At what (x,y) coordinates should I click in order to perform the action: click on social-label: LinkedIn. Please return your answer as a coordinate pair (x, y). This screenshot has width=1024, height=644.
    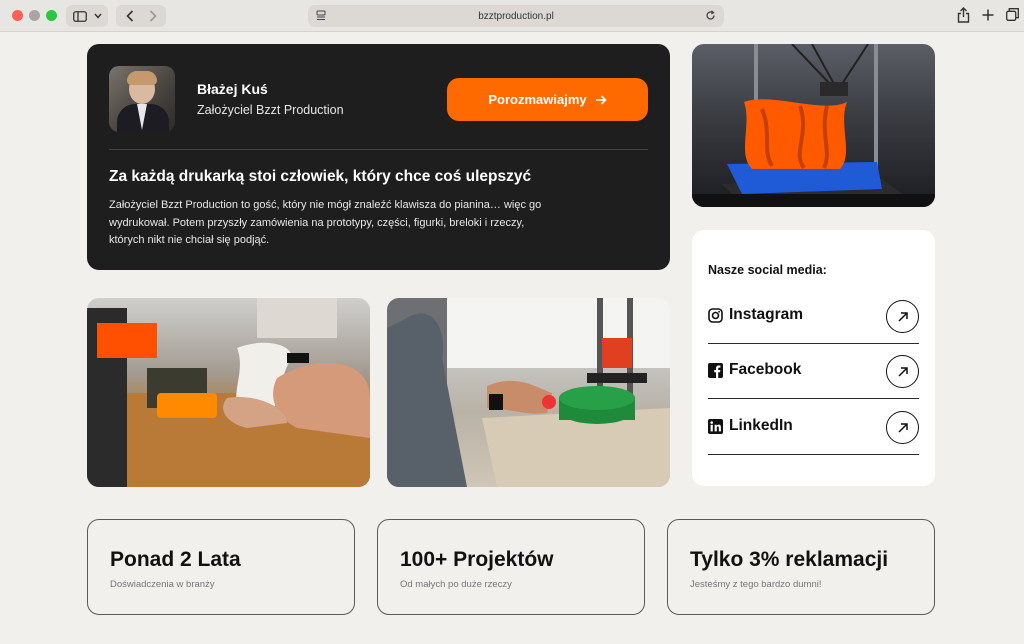
    Looking at the image, I should click on (761, 425).